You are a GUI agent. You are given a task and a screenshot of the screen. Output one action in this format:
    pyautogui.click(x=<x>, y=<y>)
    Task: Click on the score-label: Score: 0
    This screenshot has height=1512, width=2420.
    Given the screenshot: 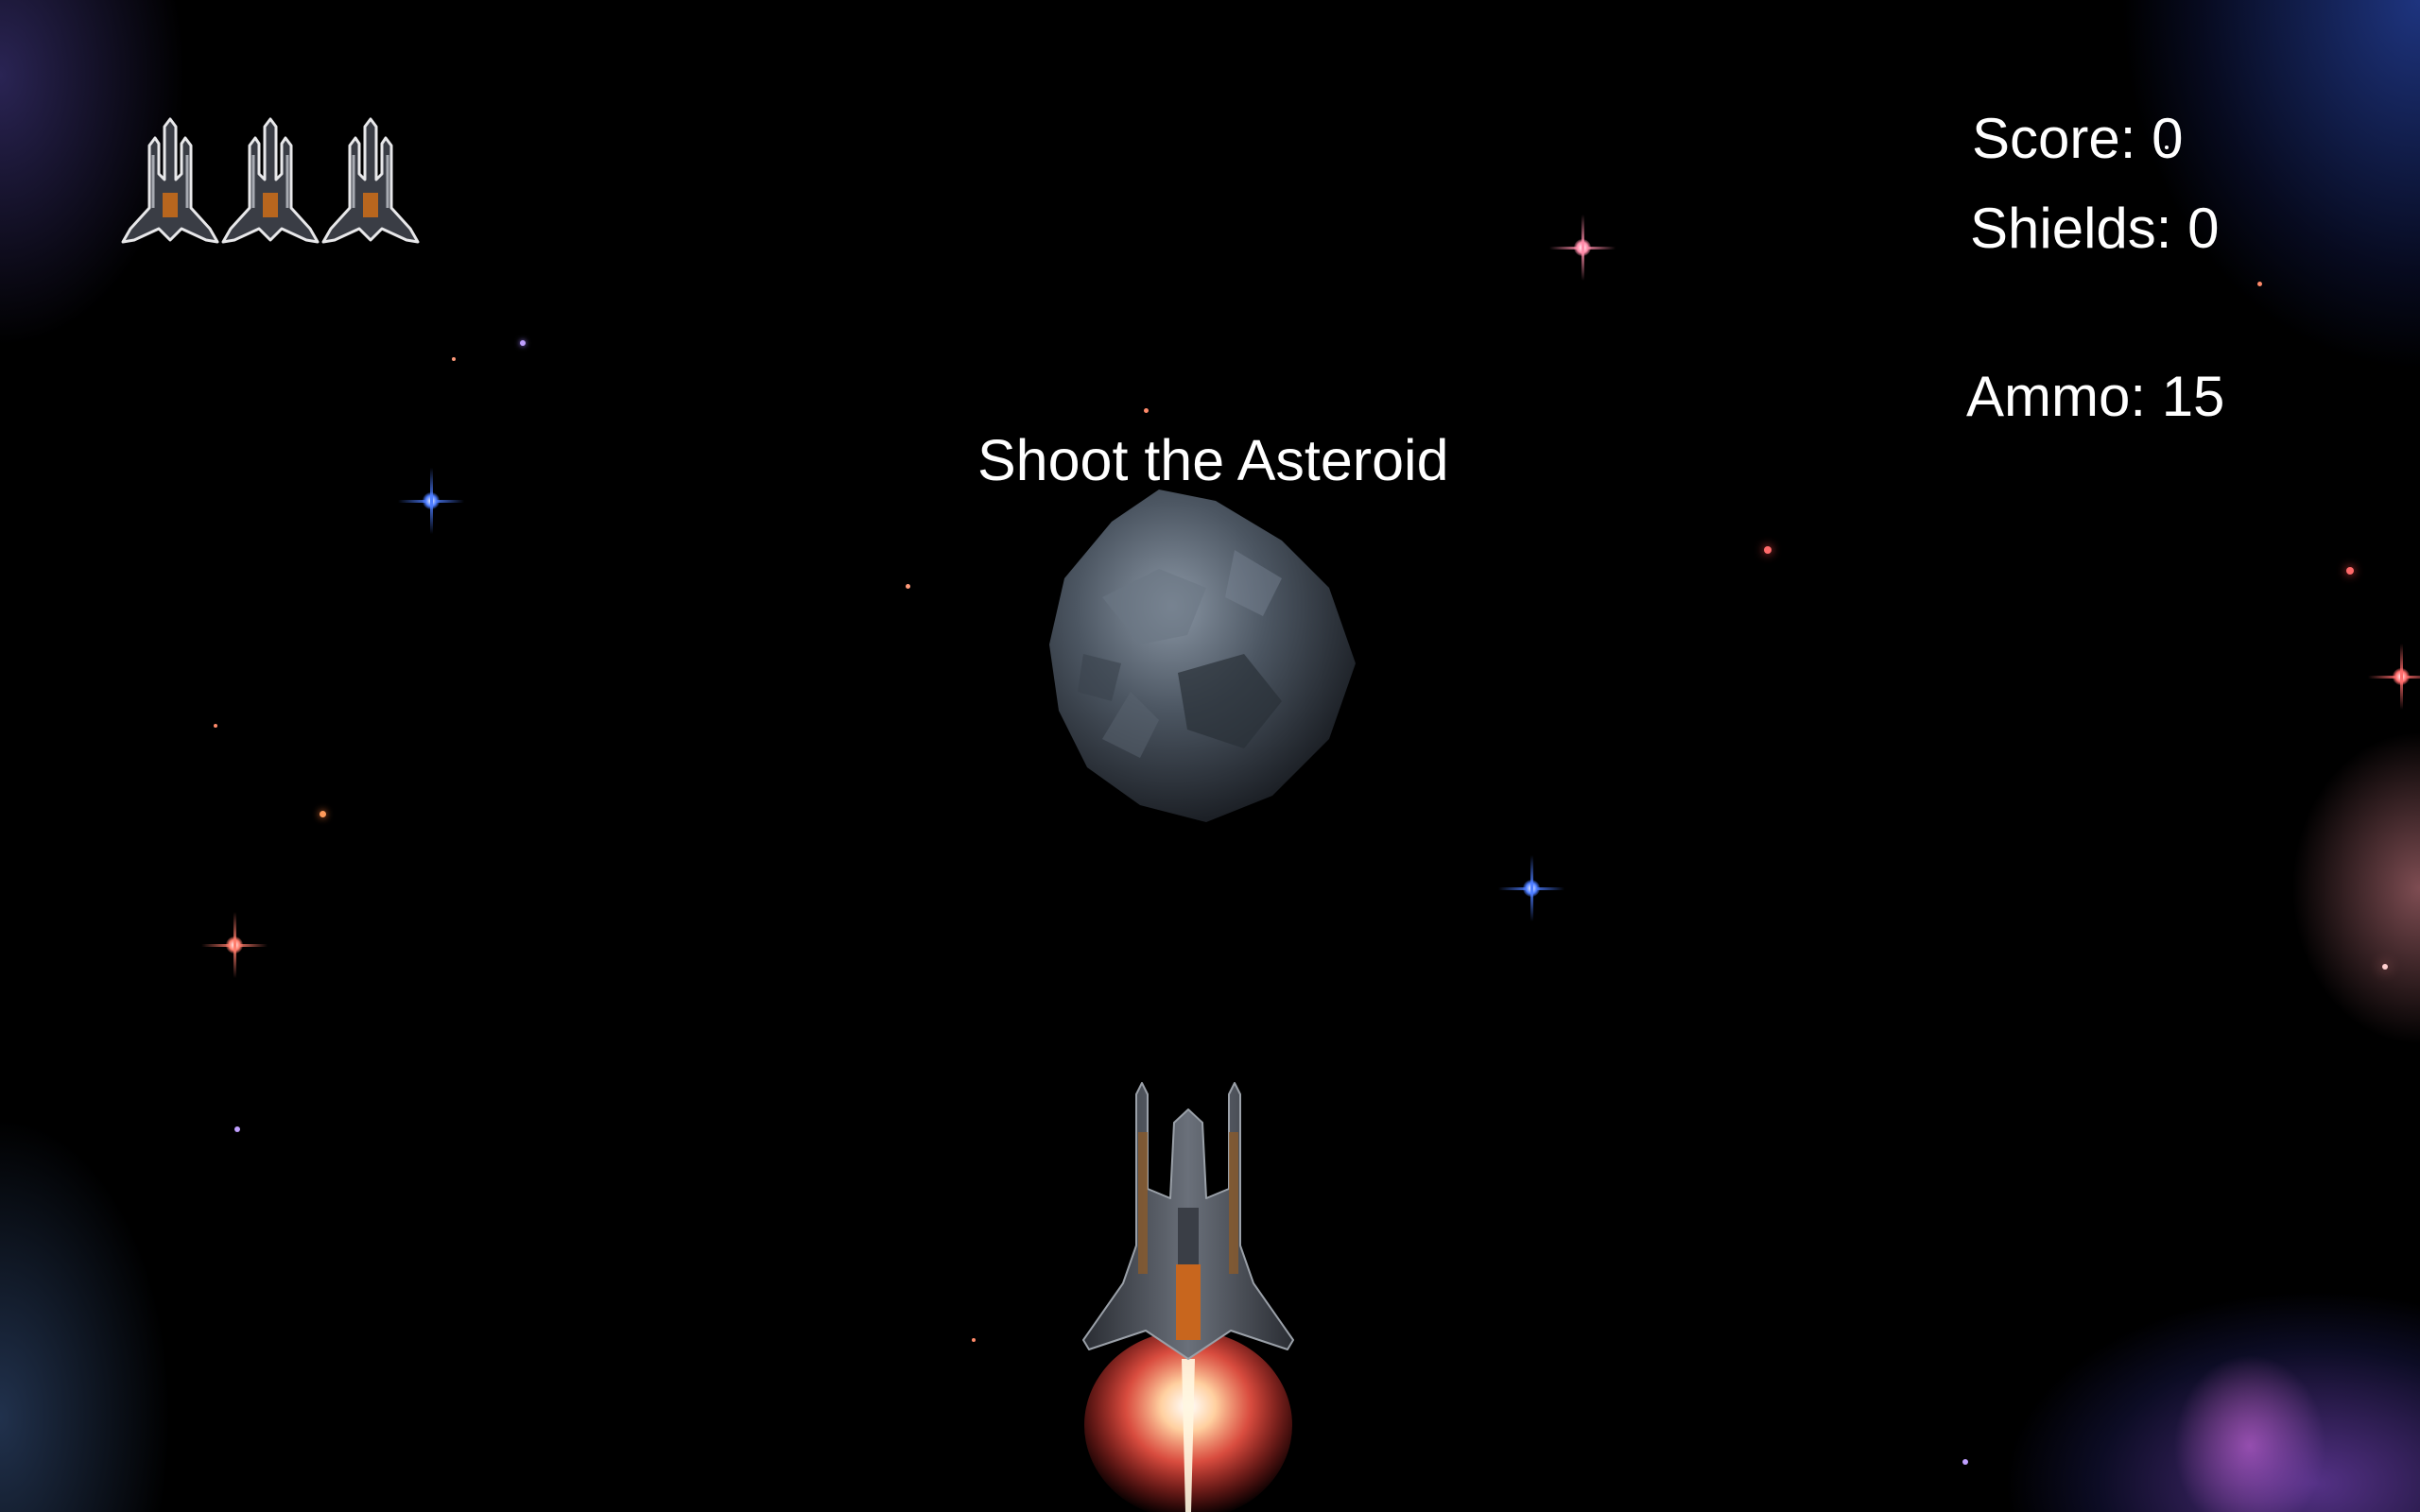 What is the action you would take?
    pyautogui.click(x=2078, y=138)
    